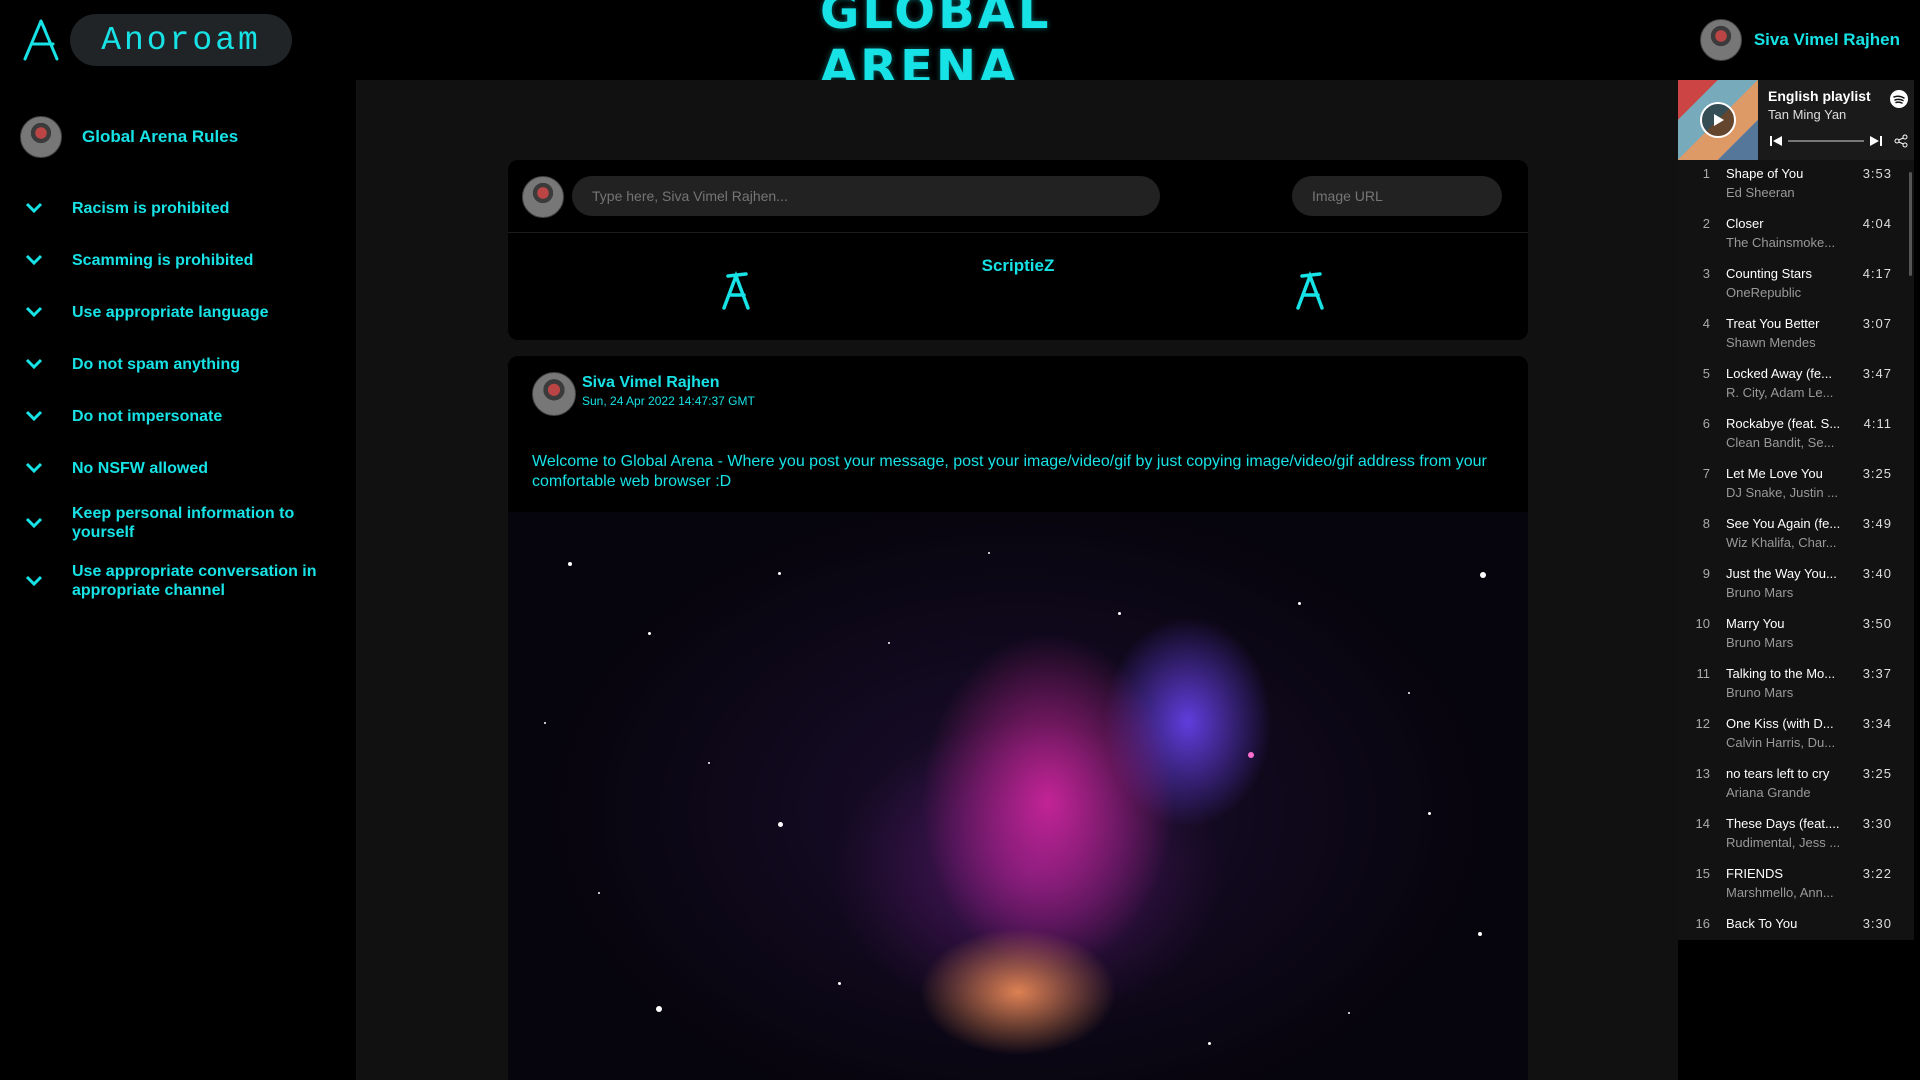 The image size is (1920, 1080). I want to click on track-number: 5, so click(1706, 373).